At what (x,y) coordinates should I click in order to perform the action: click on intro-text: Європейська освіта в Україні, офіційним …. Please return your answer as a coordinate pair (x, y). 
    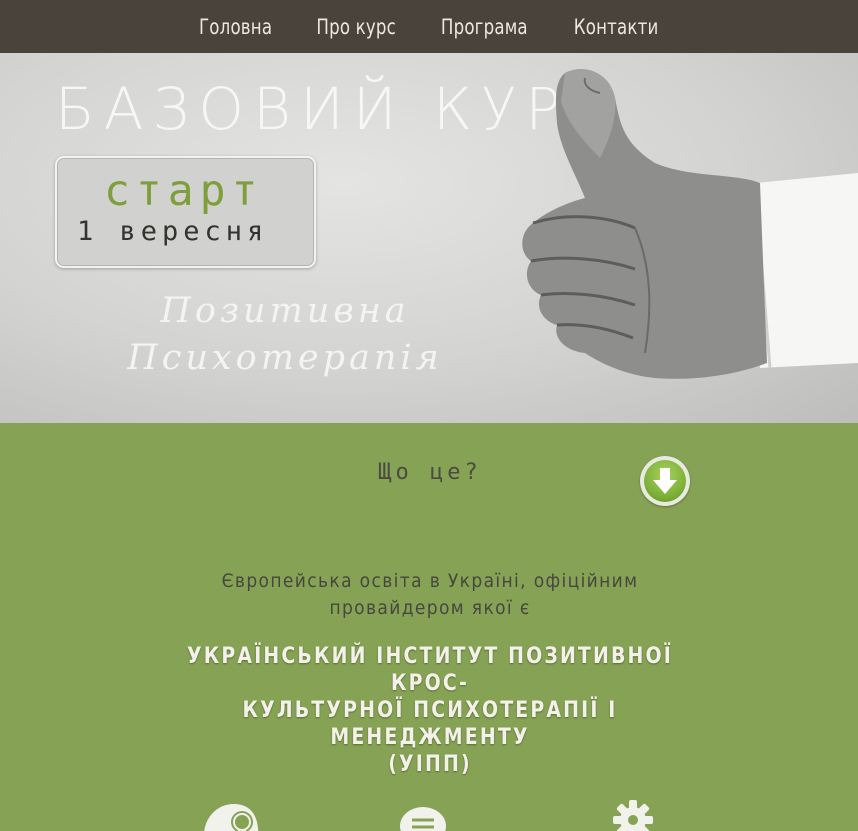
    Looking at the image, I should click on (430, 595).